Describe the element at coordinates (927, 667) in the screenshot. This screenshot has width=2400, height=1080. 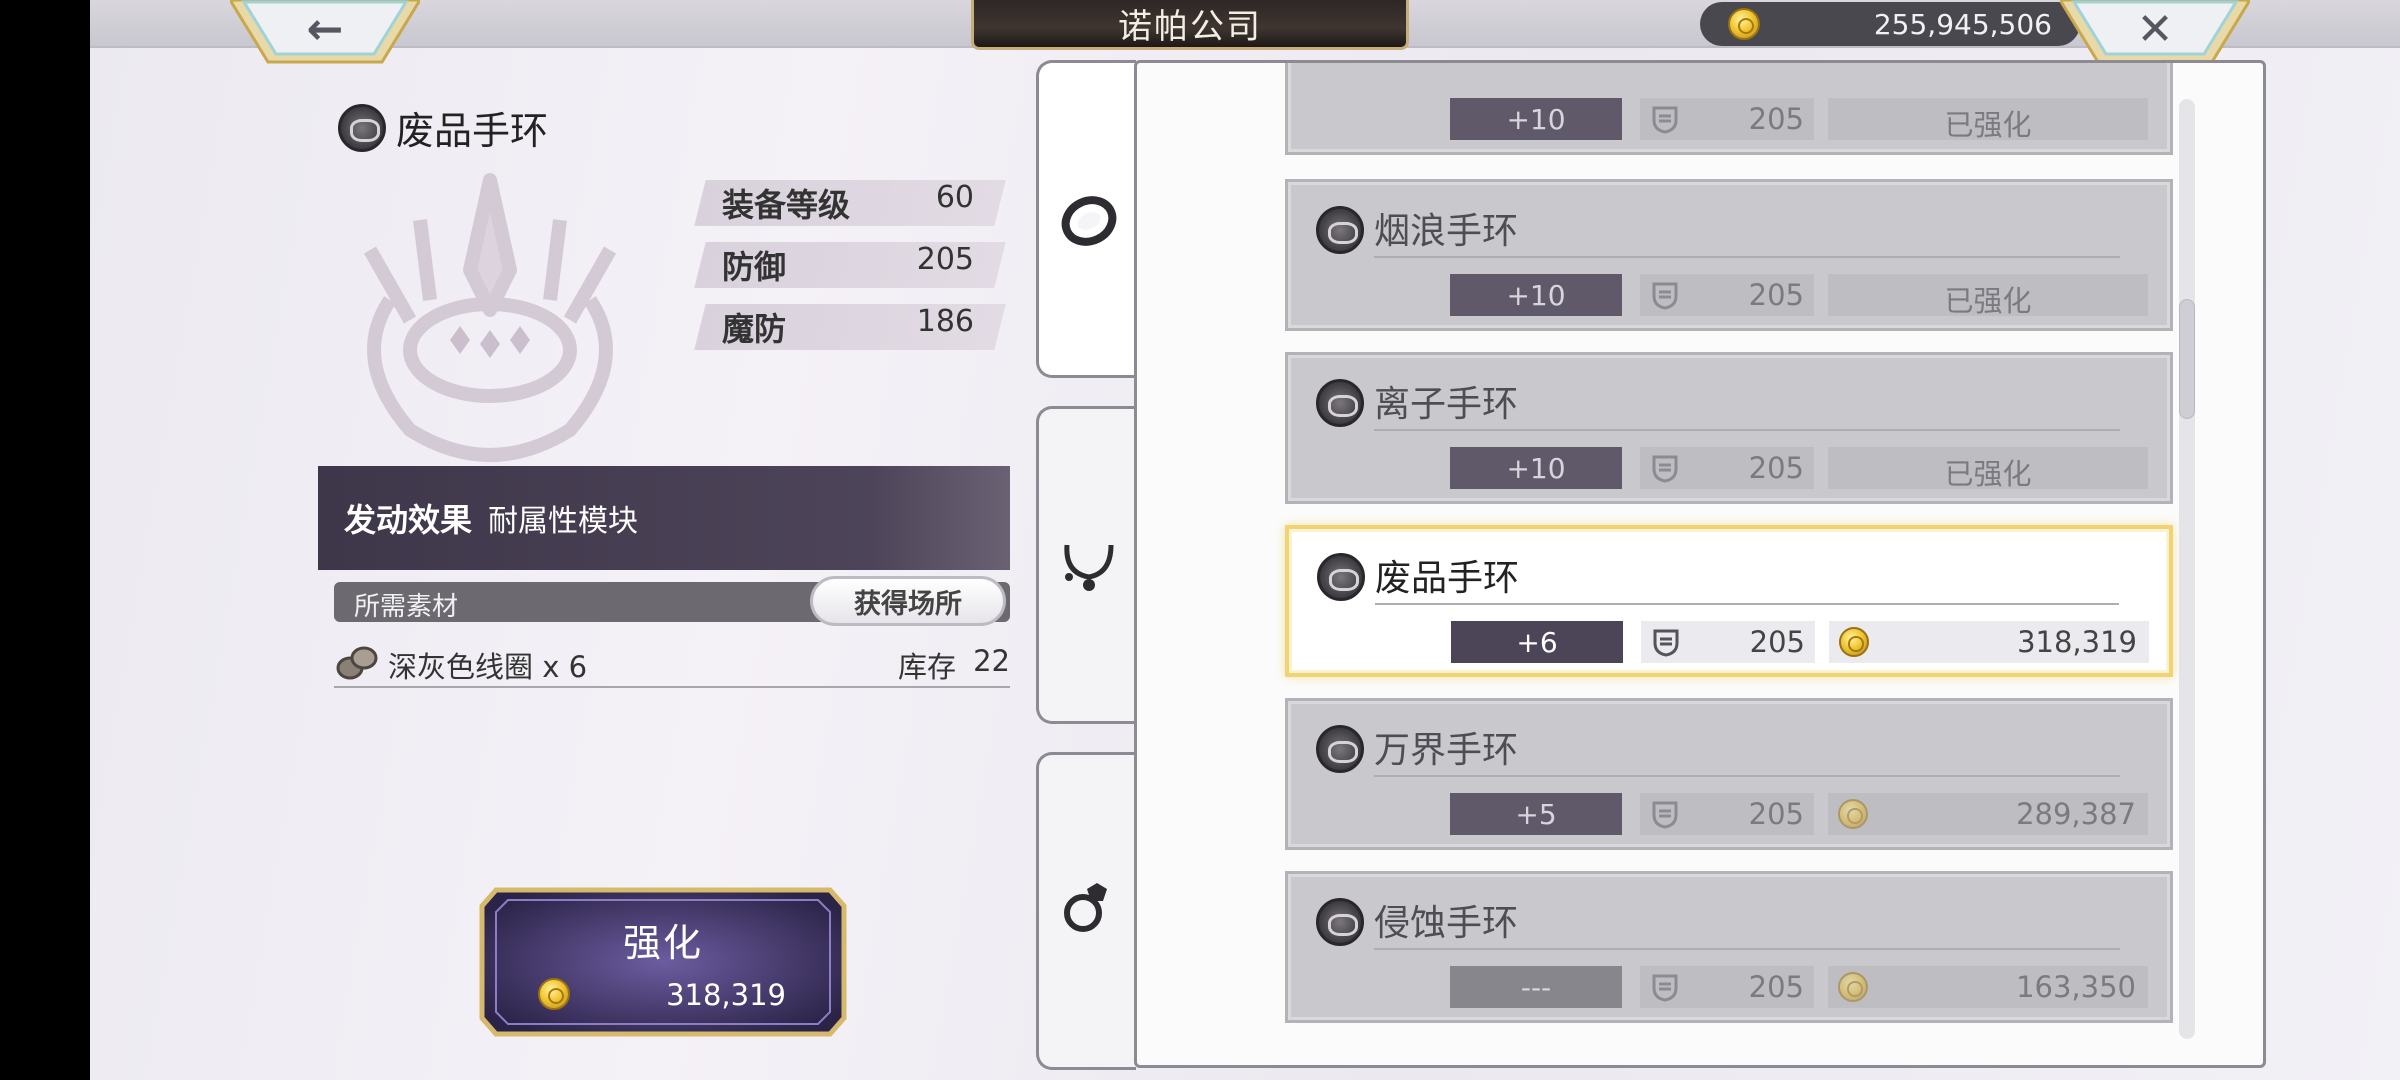
I see `stock-label: 库存` at that location.